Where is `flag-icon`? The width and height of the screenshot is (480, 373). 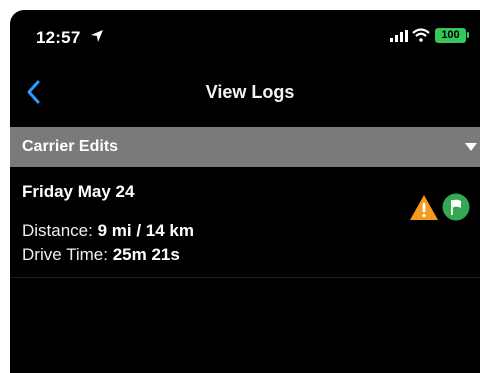
flag-icon is located at coordinates (456, 207).